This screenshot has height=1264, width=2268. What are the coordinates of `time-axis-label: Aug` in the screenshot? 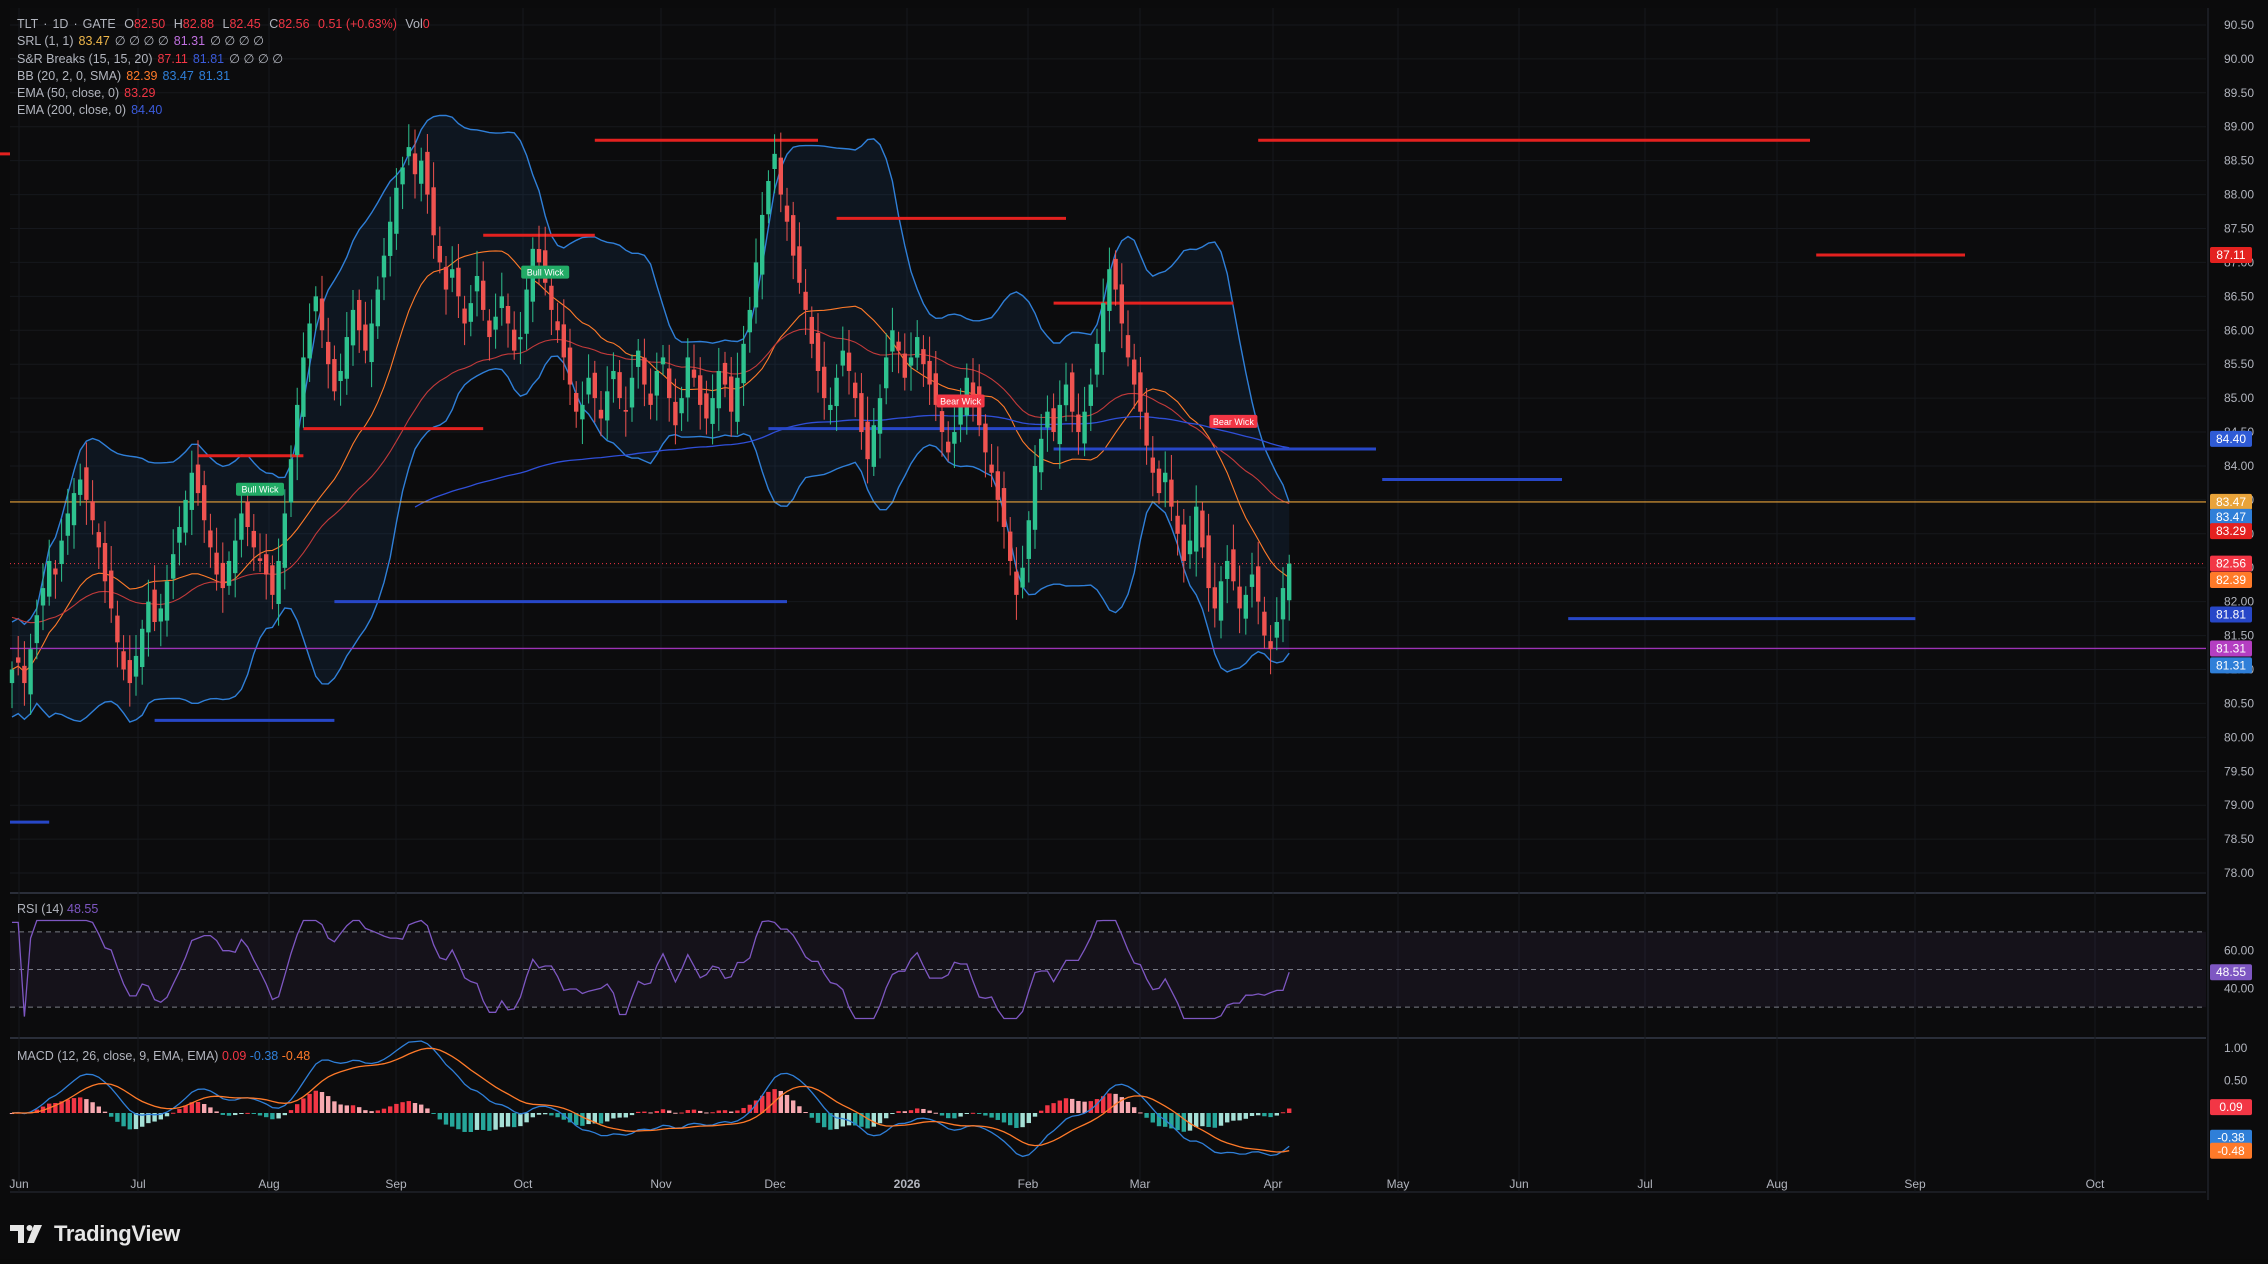 It's located at (268, 1184).